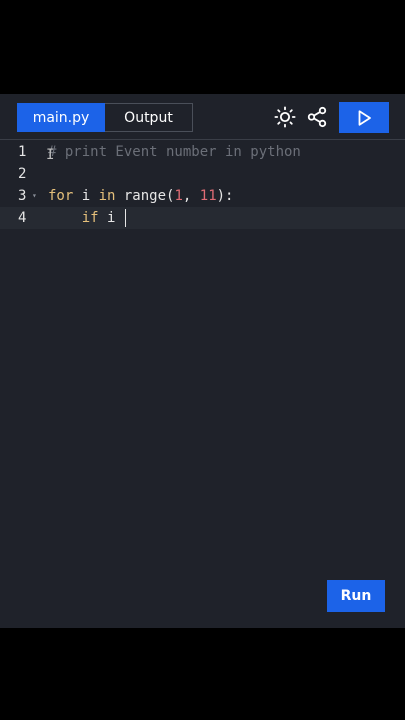  What do you see at coordinates (356, 596) in the screenshot?
I see `run-button: Run` at bounding box center [356, 596].